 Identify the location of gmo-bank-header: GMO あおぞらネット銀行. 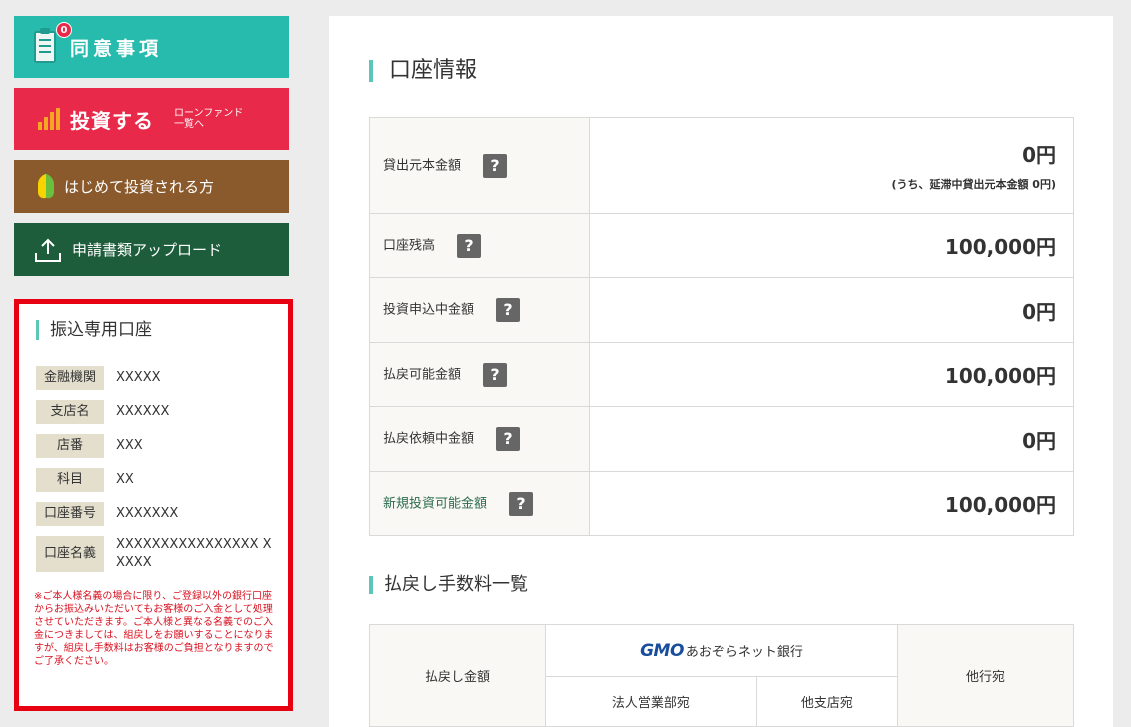
(721, 650).